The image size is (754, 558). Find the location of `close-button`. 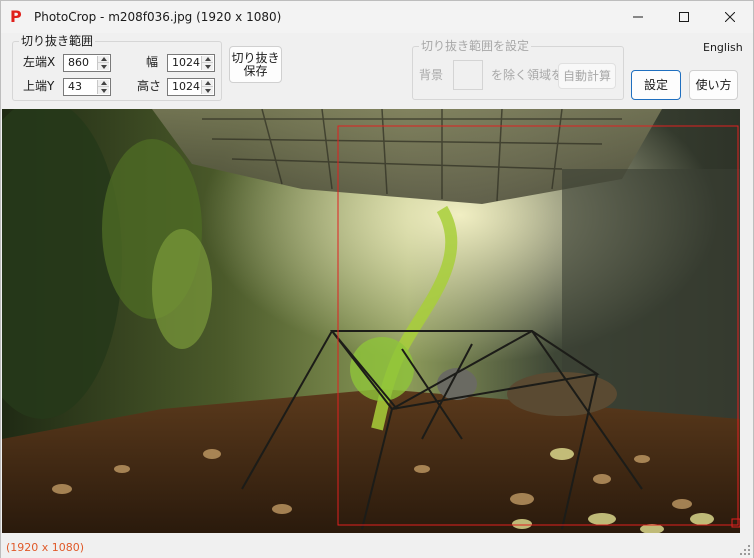

close-button is located at coordinates (730, 17).